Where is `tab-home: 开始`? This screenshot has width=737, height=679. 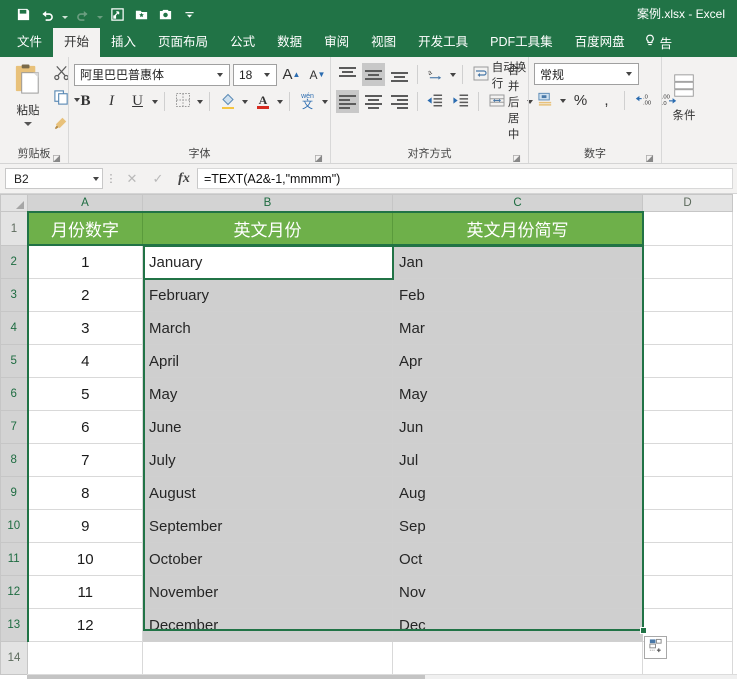 tab-home: 开始 is located at coordinates (77, 42).